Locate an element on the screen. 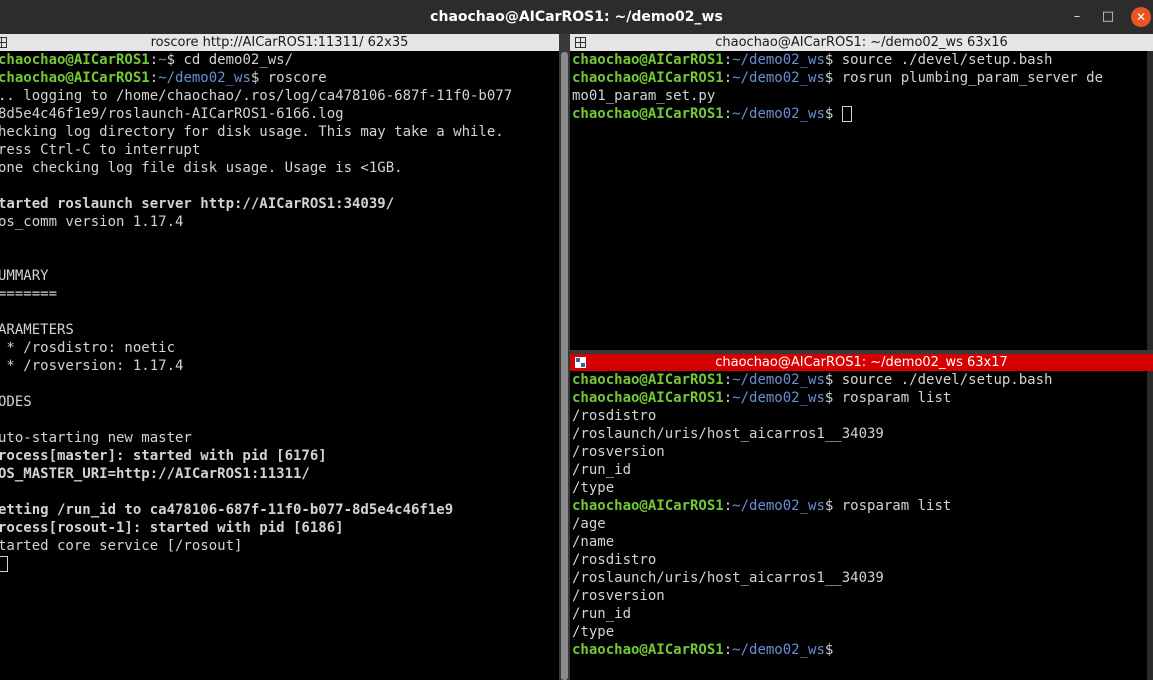 This screenshot has width=1153, height=680. output-line: rocess[master]: started with pid [6176] is located at coordinates (278, 456).